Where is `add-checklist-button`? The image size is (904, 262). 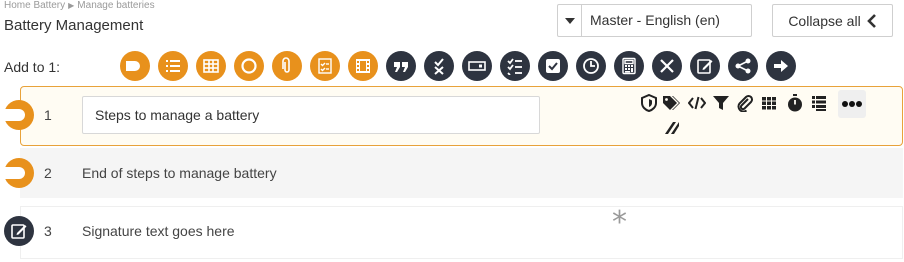
add-checklist-button is located at coordinates (325, 66).